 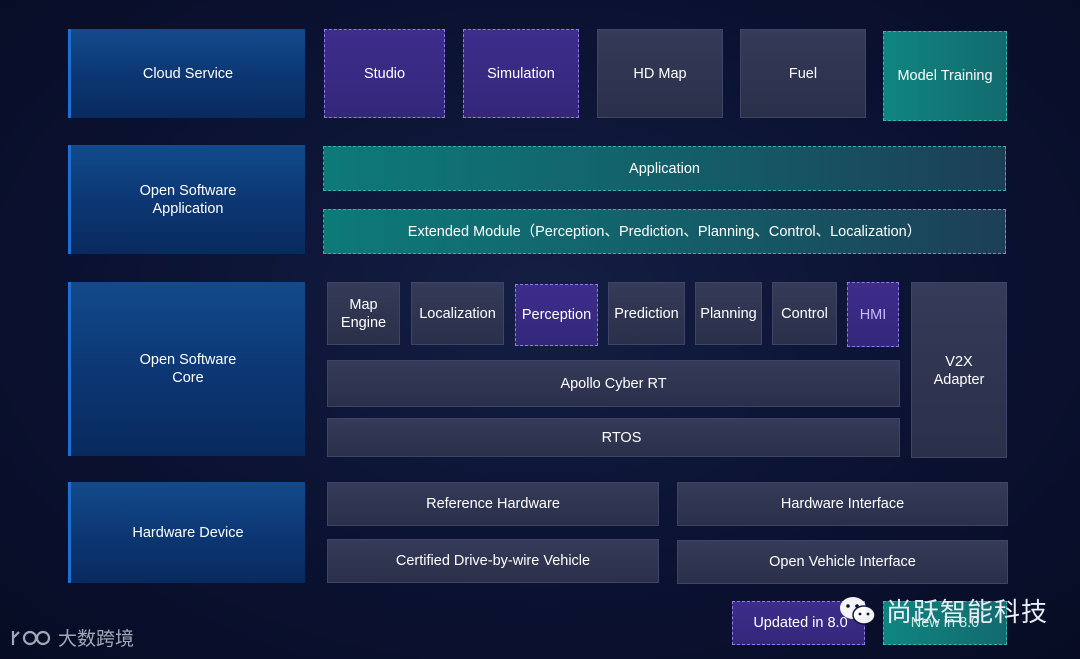 I want to click on layer-cloud-service: Cloud Service, so click(x=186, y=73).